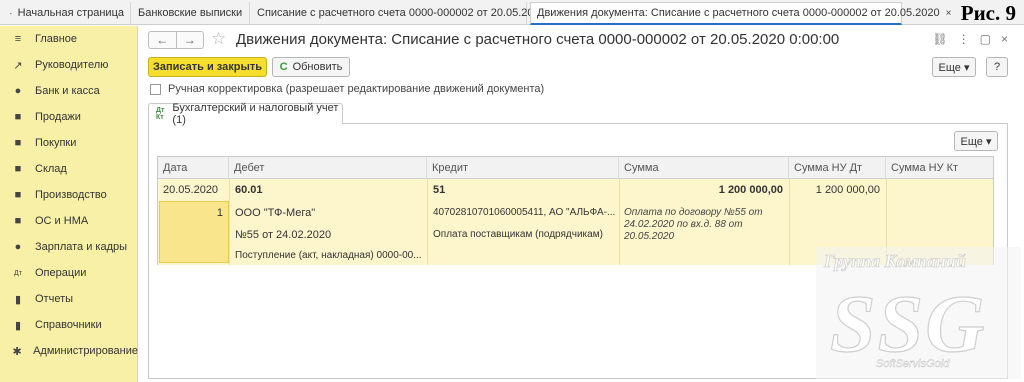 This screenshot has height=382, width=1024. Describe the element at coordinates (193, 168) in the screenshot. I see `column-header-date: Дата` at that location.